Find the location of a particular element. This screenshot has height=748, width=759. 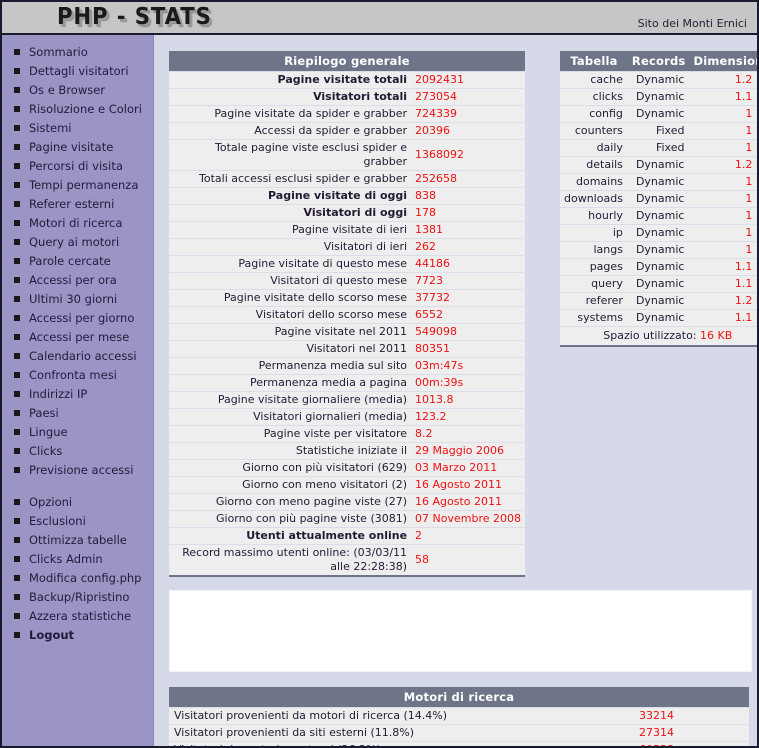

sidebar-item-previsione-accessi: Previsione accessi is located at coordinates (77, 470).